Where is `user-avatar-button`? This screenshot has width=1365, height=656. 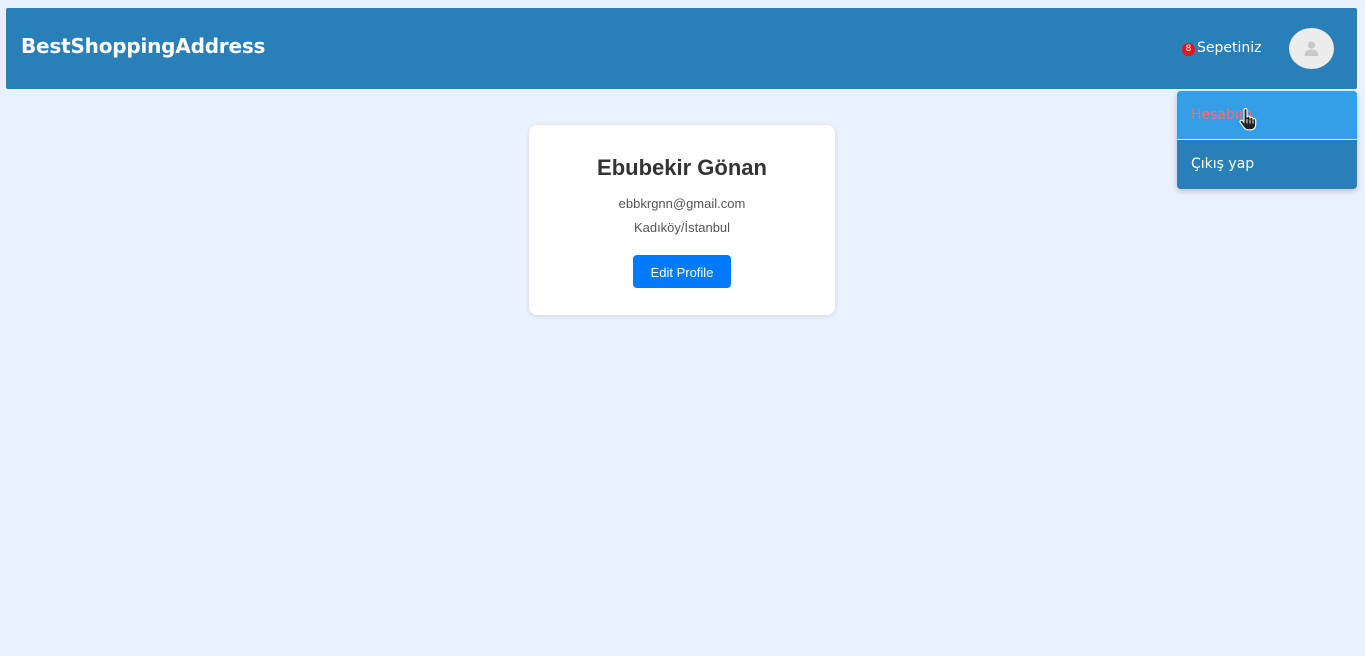 user-avatar-button is located at coordinates (1311, 48).